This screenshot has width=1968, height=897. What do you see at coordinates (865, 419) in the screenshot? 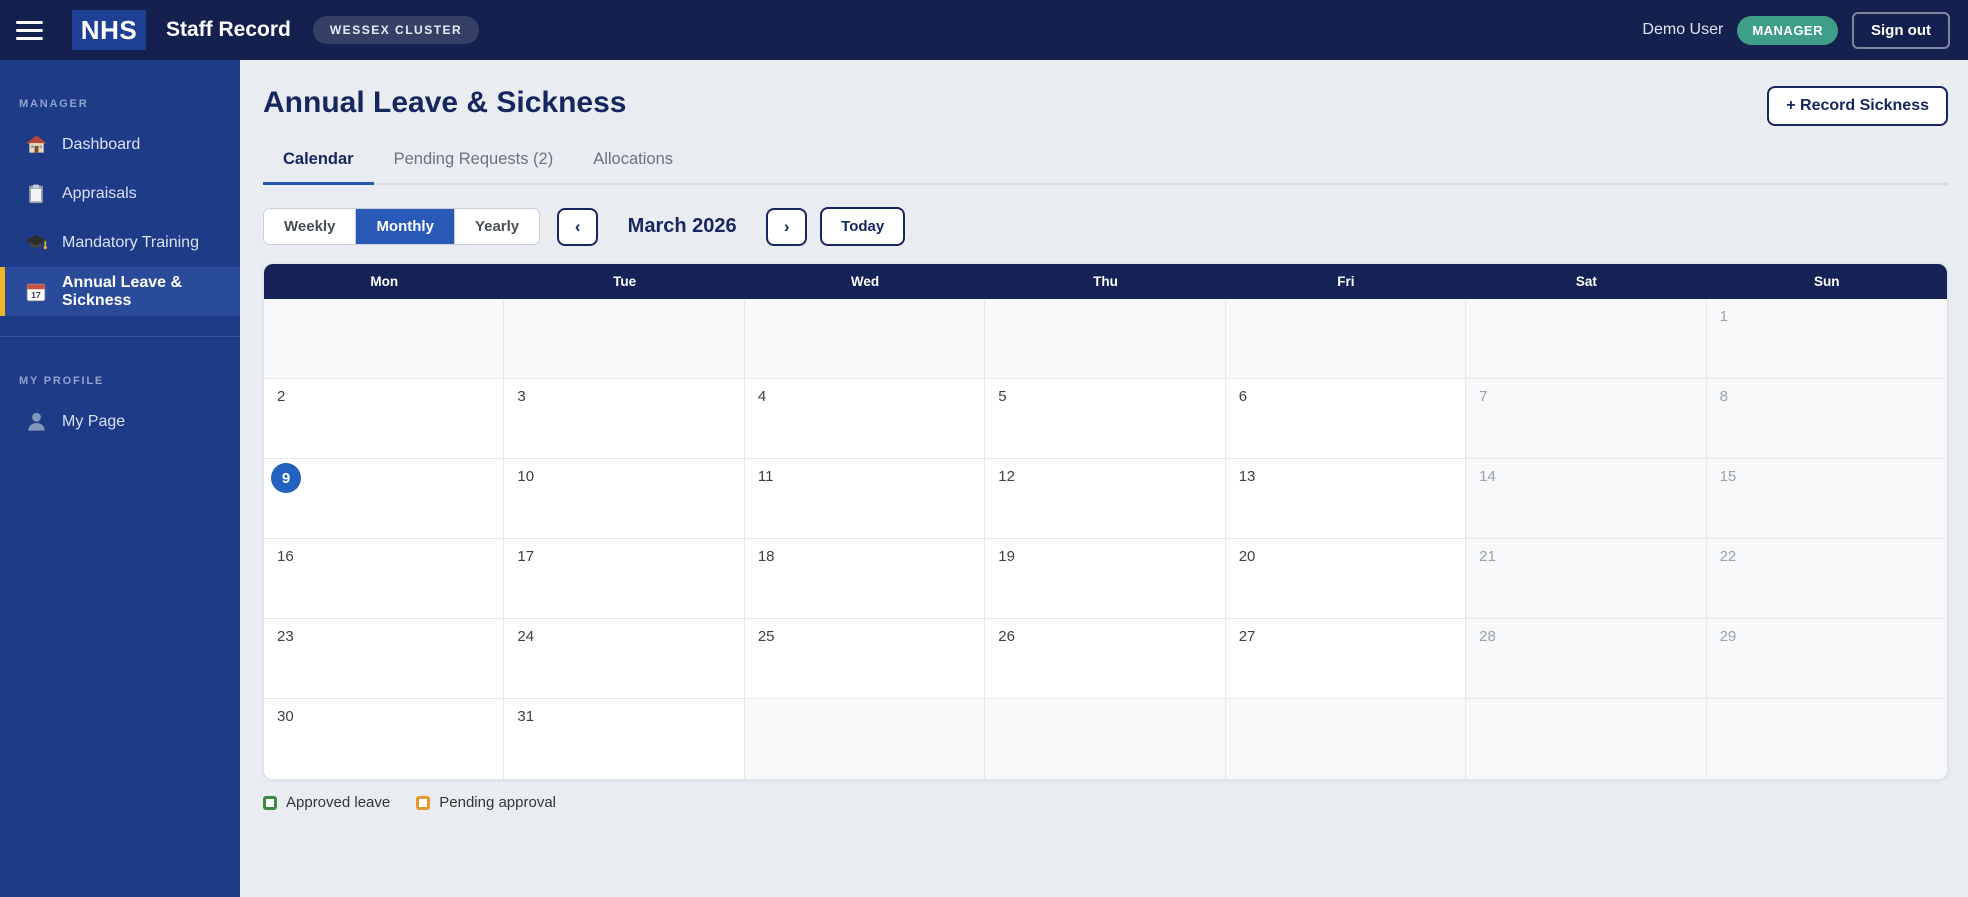
I see `calendar-cell-day-4: 4` at bounding box center [865, 419].